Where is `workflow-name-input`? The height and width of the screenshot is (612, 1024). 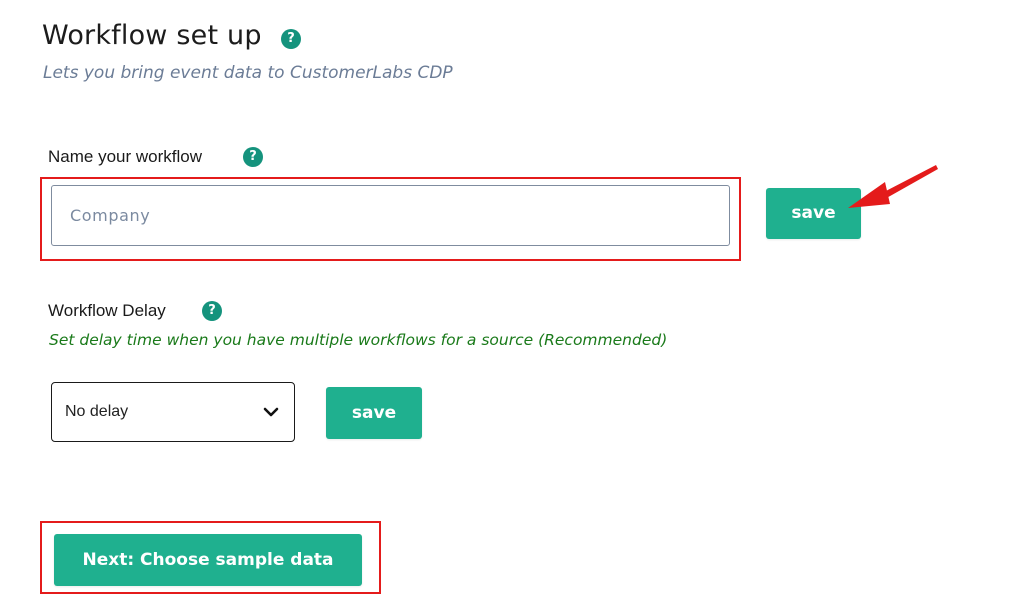 workflow-name-input is located at coordinates (390, 215).